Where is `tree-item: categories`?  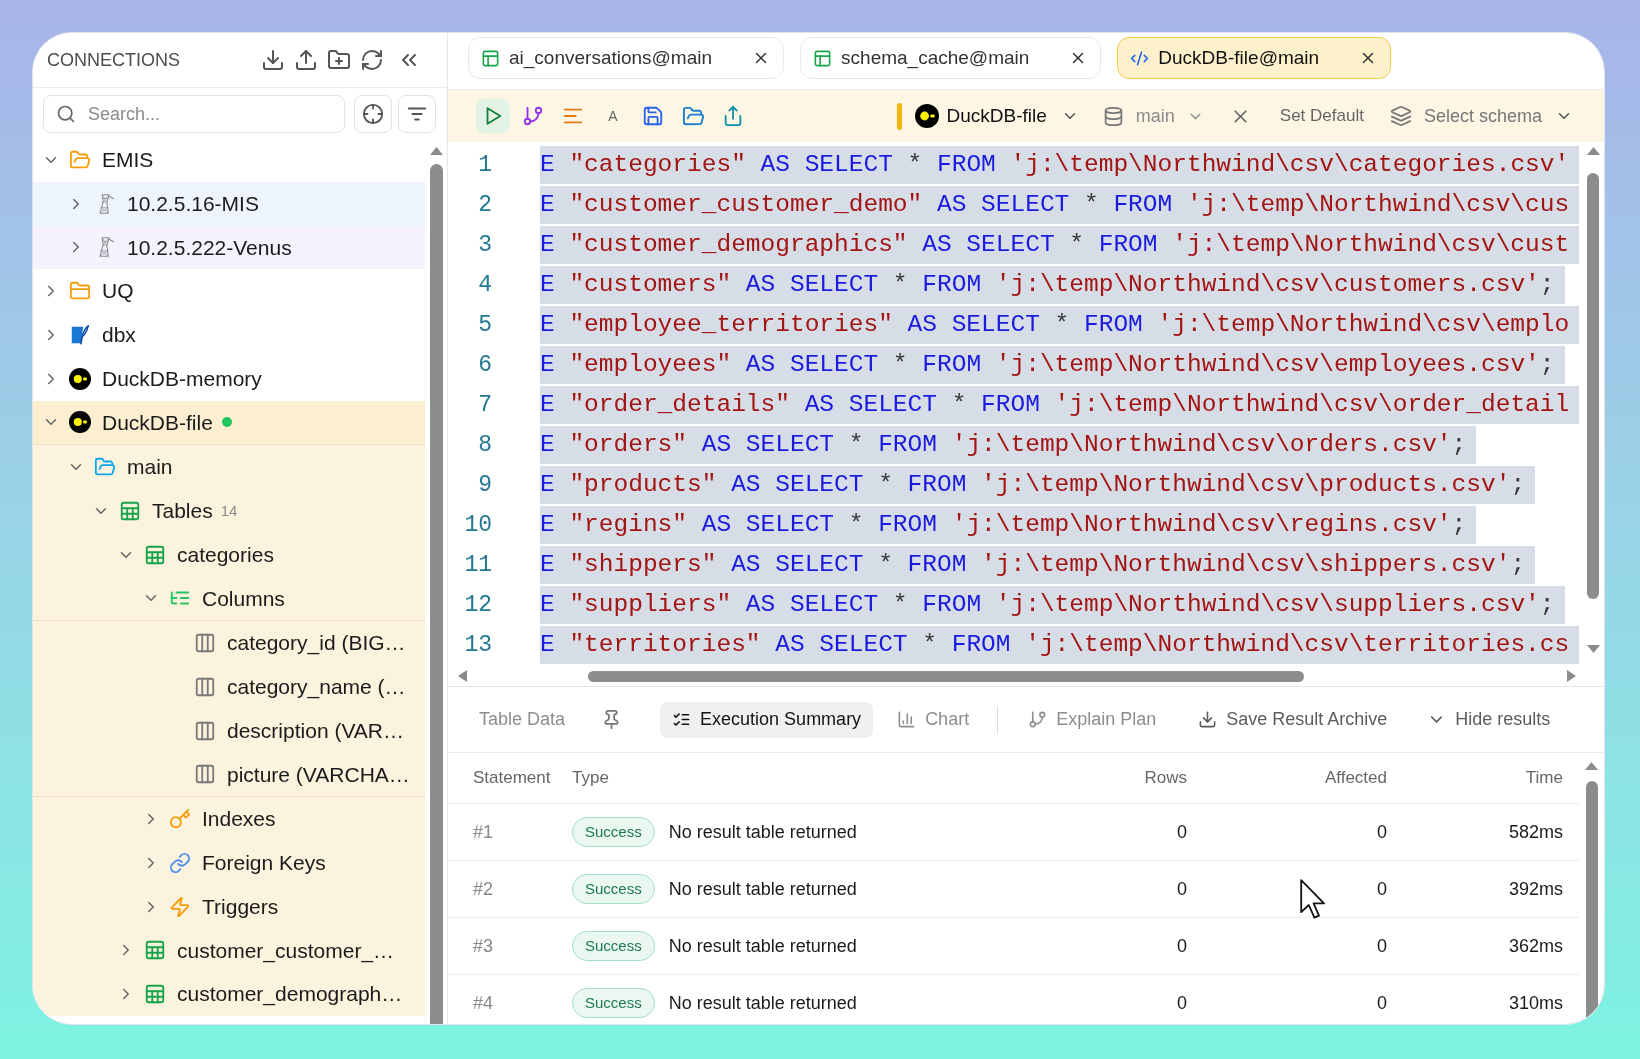 tree-item: categories is located at coordinates (225, 554).